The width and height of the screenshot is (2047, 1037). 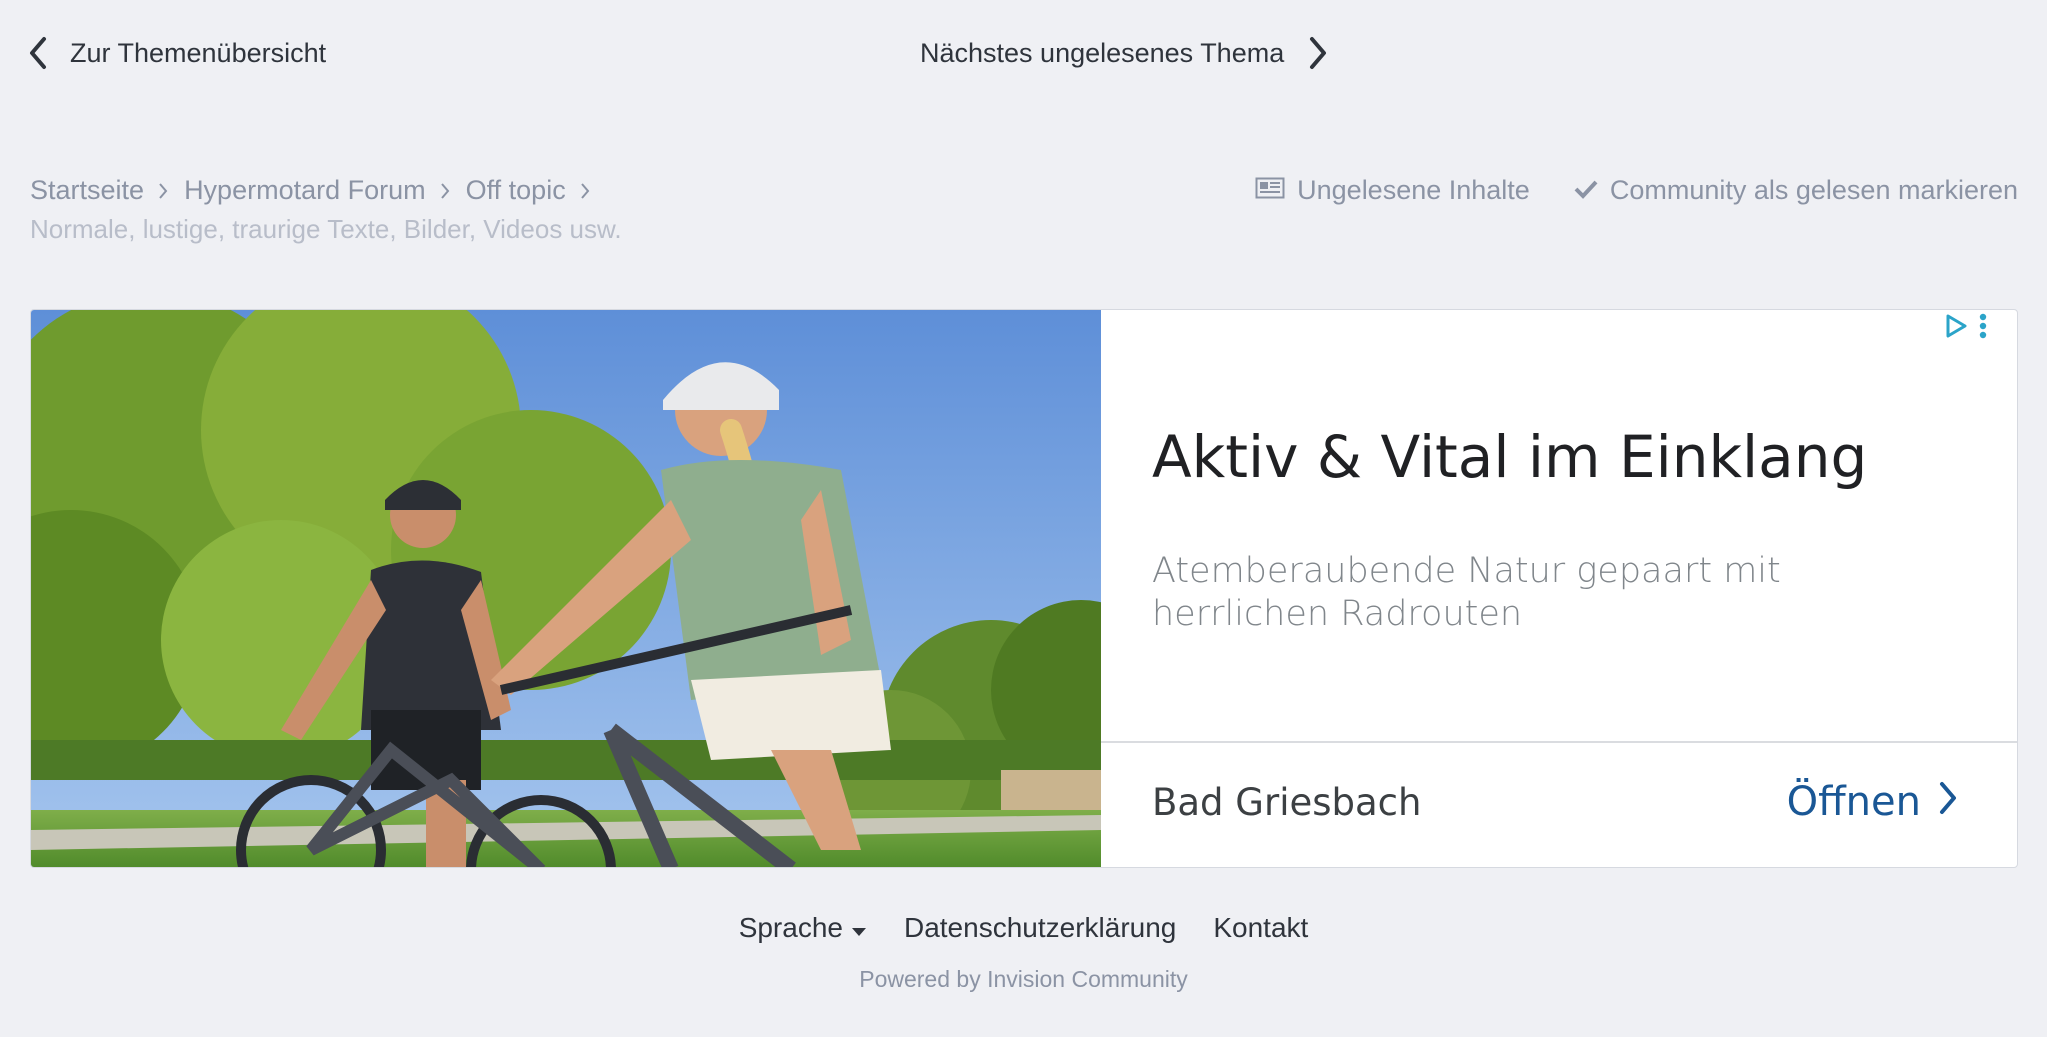 I want to click on breadcrumb-item-off-topic: Off topic, so click(x=516, y=190).